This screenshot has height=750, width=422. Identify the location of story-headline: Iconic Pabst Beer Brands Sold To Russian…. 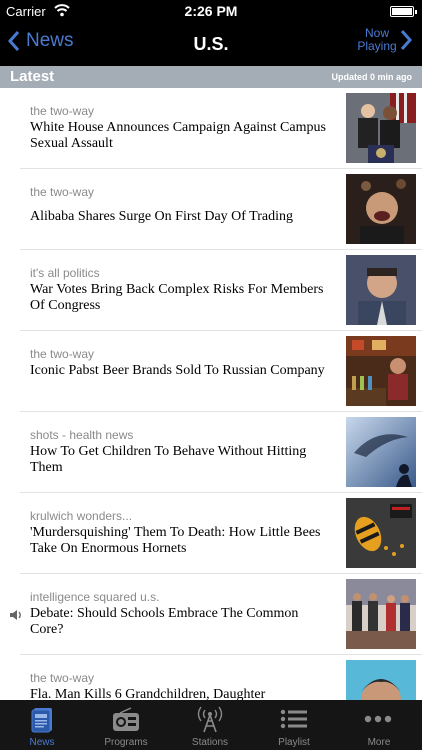
(177, 370).